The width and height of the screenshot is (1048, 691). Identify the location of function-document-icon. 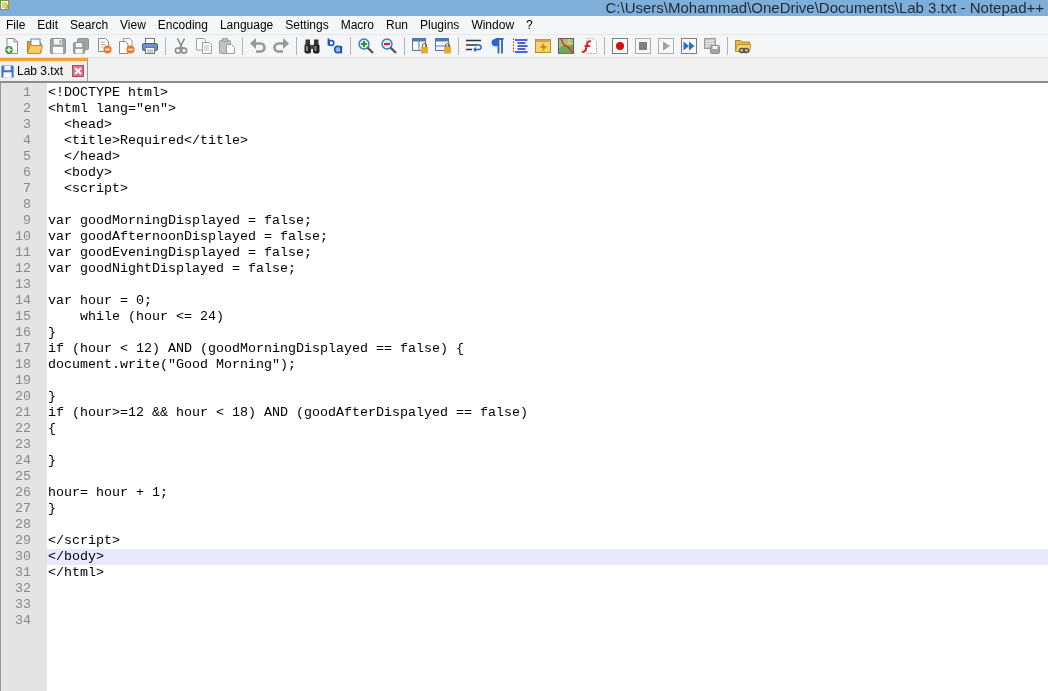
(588, 46).